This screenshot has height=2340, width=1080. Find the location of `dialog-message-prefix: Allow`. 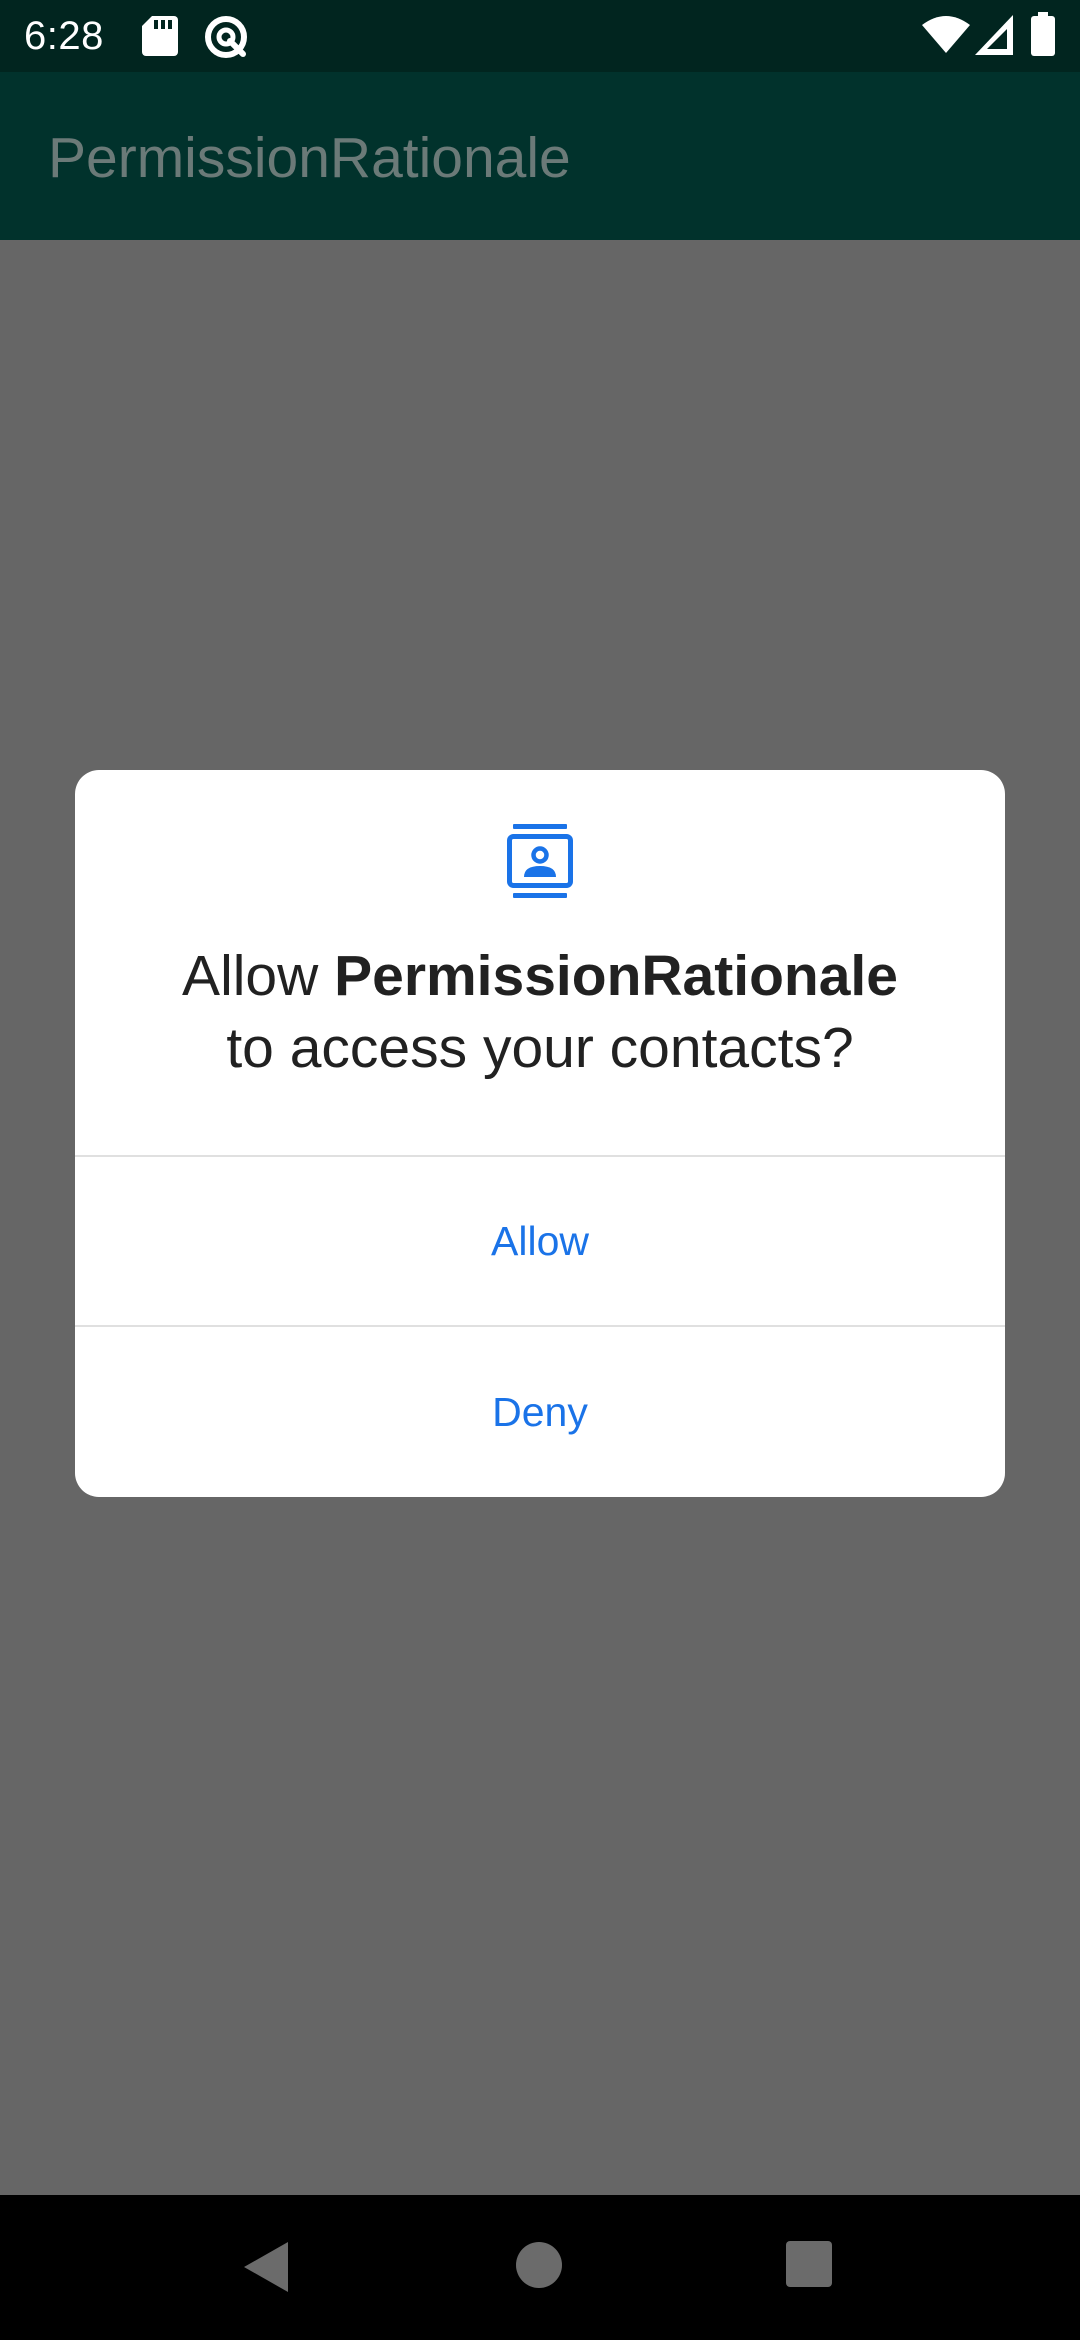

dialog-message-prefix: Allow is located at coordinates (258, 976).